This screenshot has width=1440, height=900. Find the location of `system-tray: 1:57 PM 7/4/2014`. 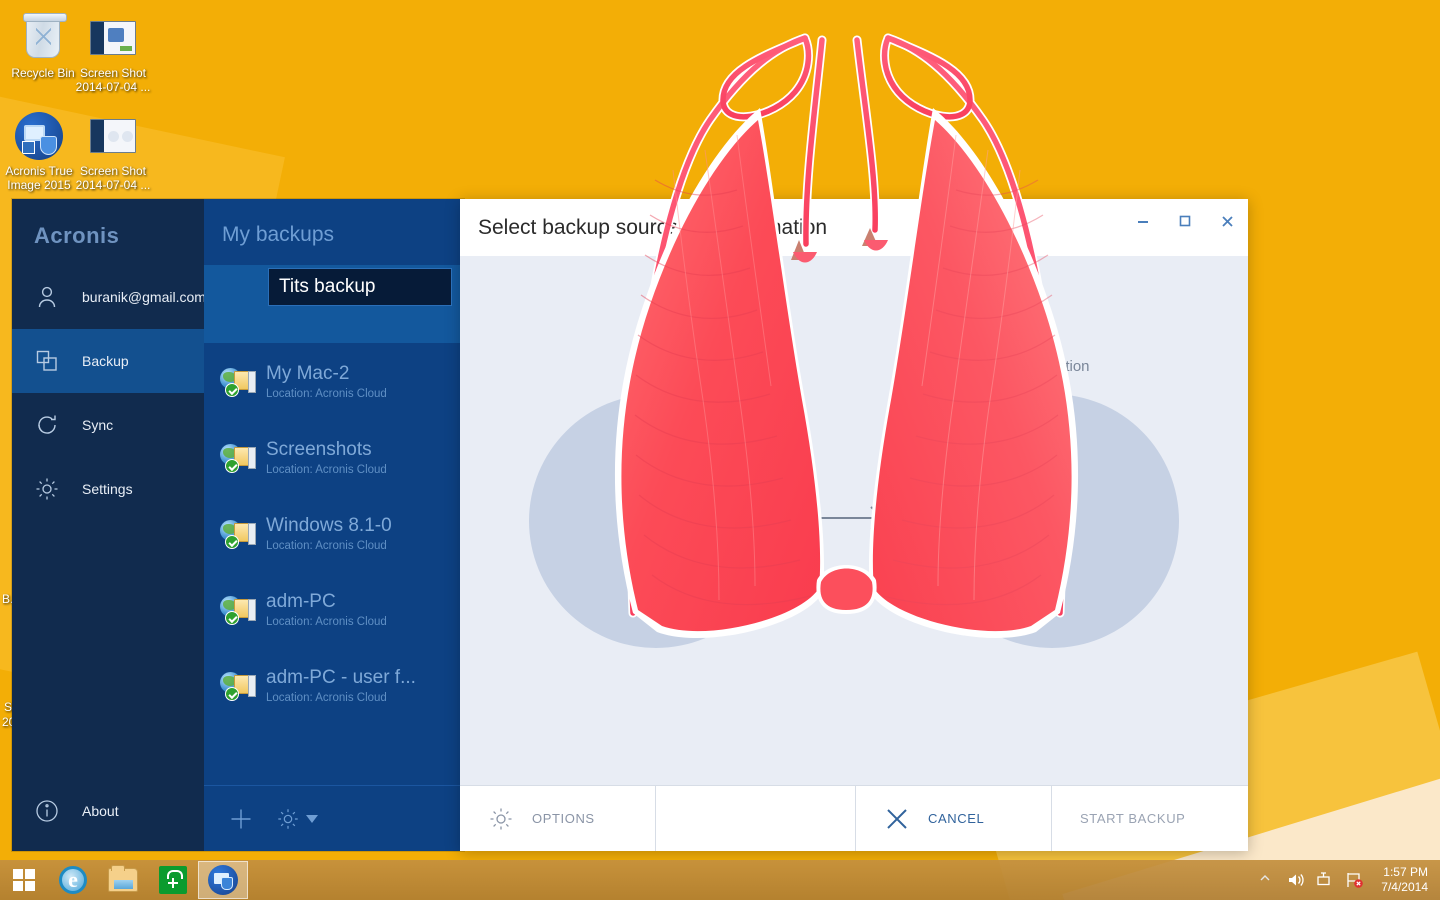

system-tray: 1:57 PM 7/4/2014 is located at coordinates (1348, 880).